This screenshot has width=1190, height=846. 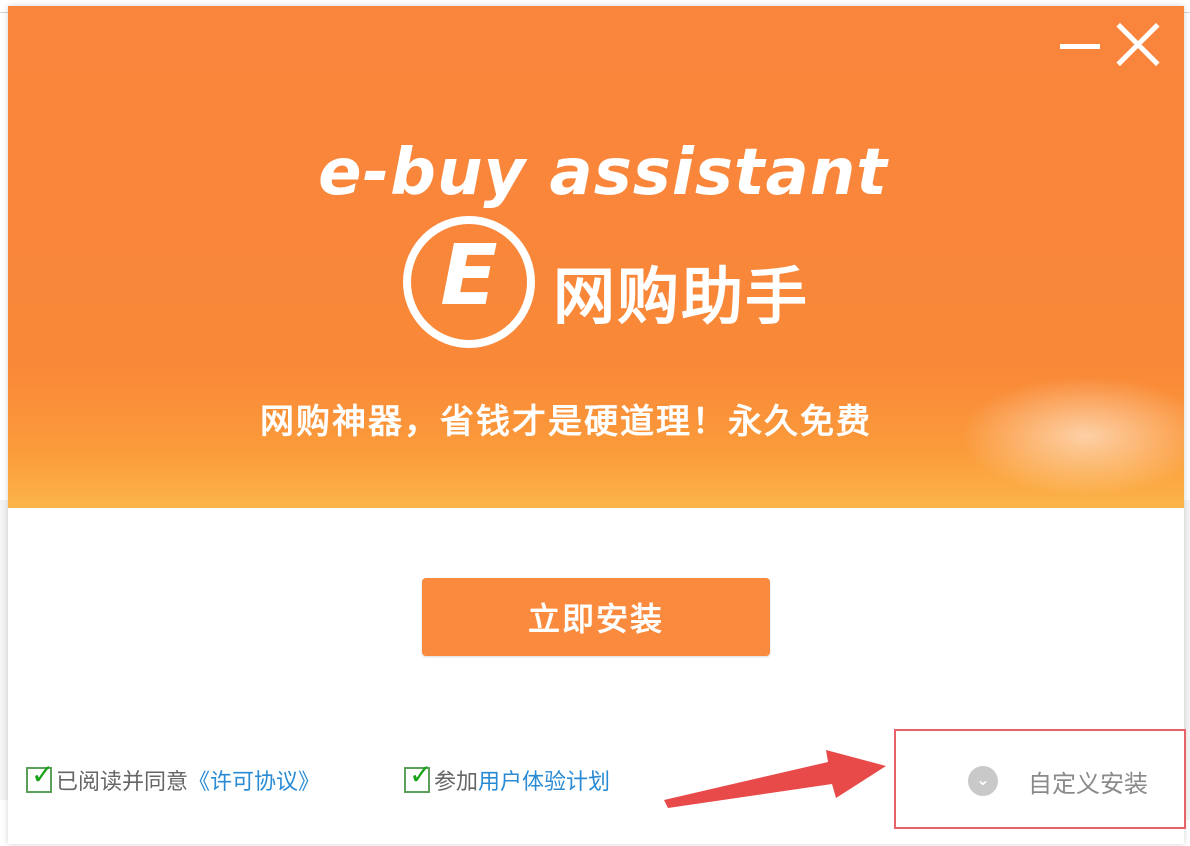 What do you see at coordinates (1138, 46) in the screenshot?
I see `close-button` at bounding box center [1138, 46].